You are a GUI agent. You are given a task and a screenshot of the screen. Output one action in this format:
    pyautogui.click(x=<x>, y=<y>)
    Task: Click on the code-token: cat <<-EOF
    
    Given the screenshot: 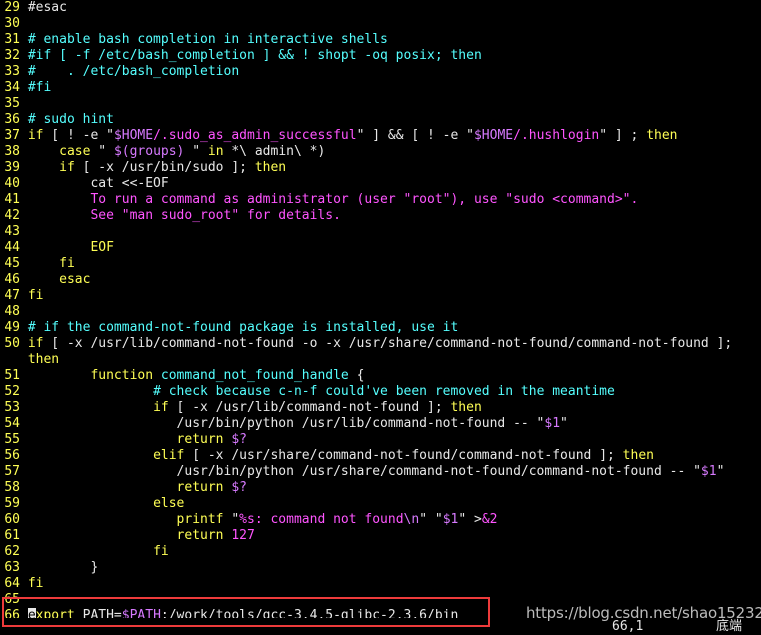 What is the action you would take?
    pyautogui.click(x=98, y=183)
    